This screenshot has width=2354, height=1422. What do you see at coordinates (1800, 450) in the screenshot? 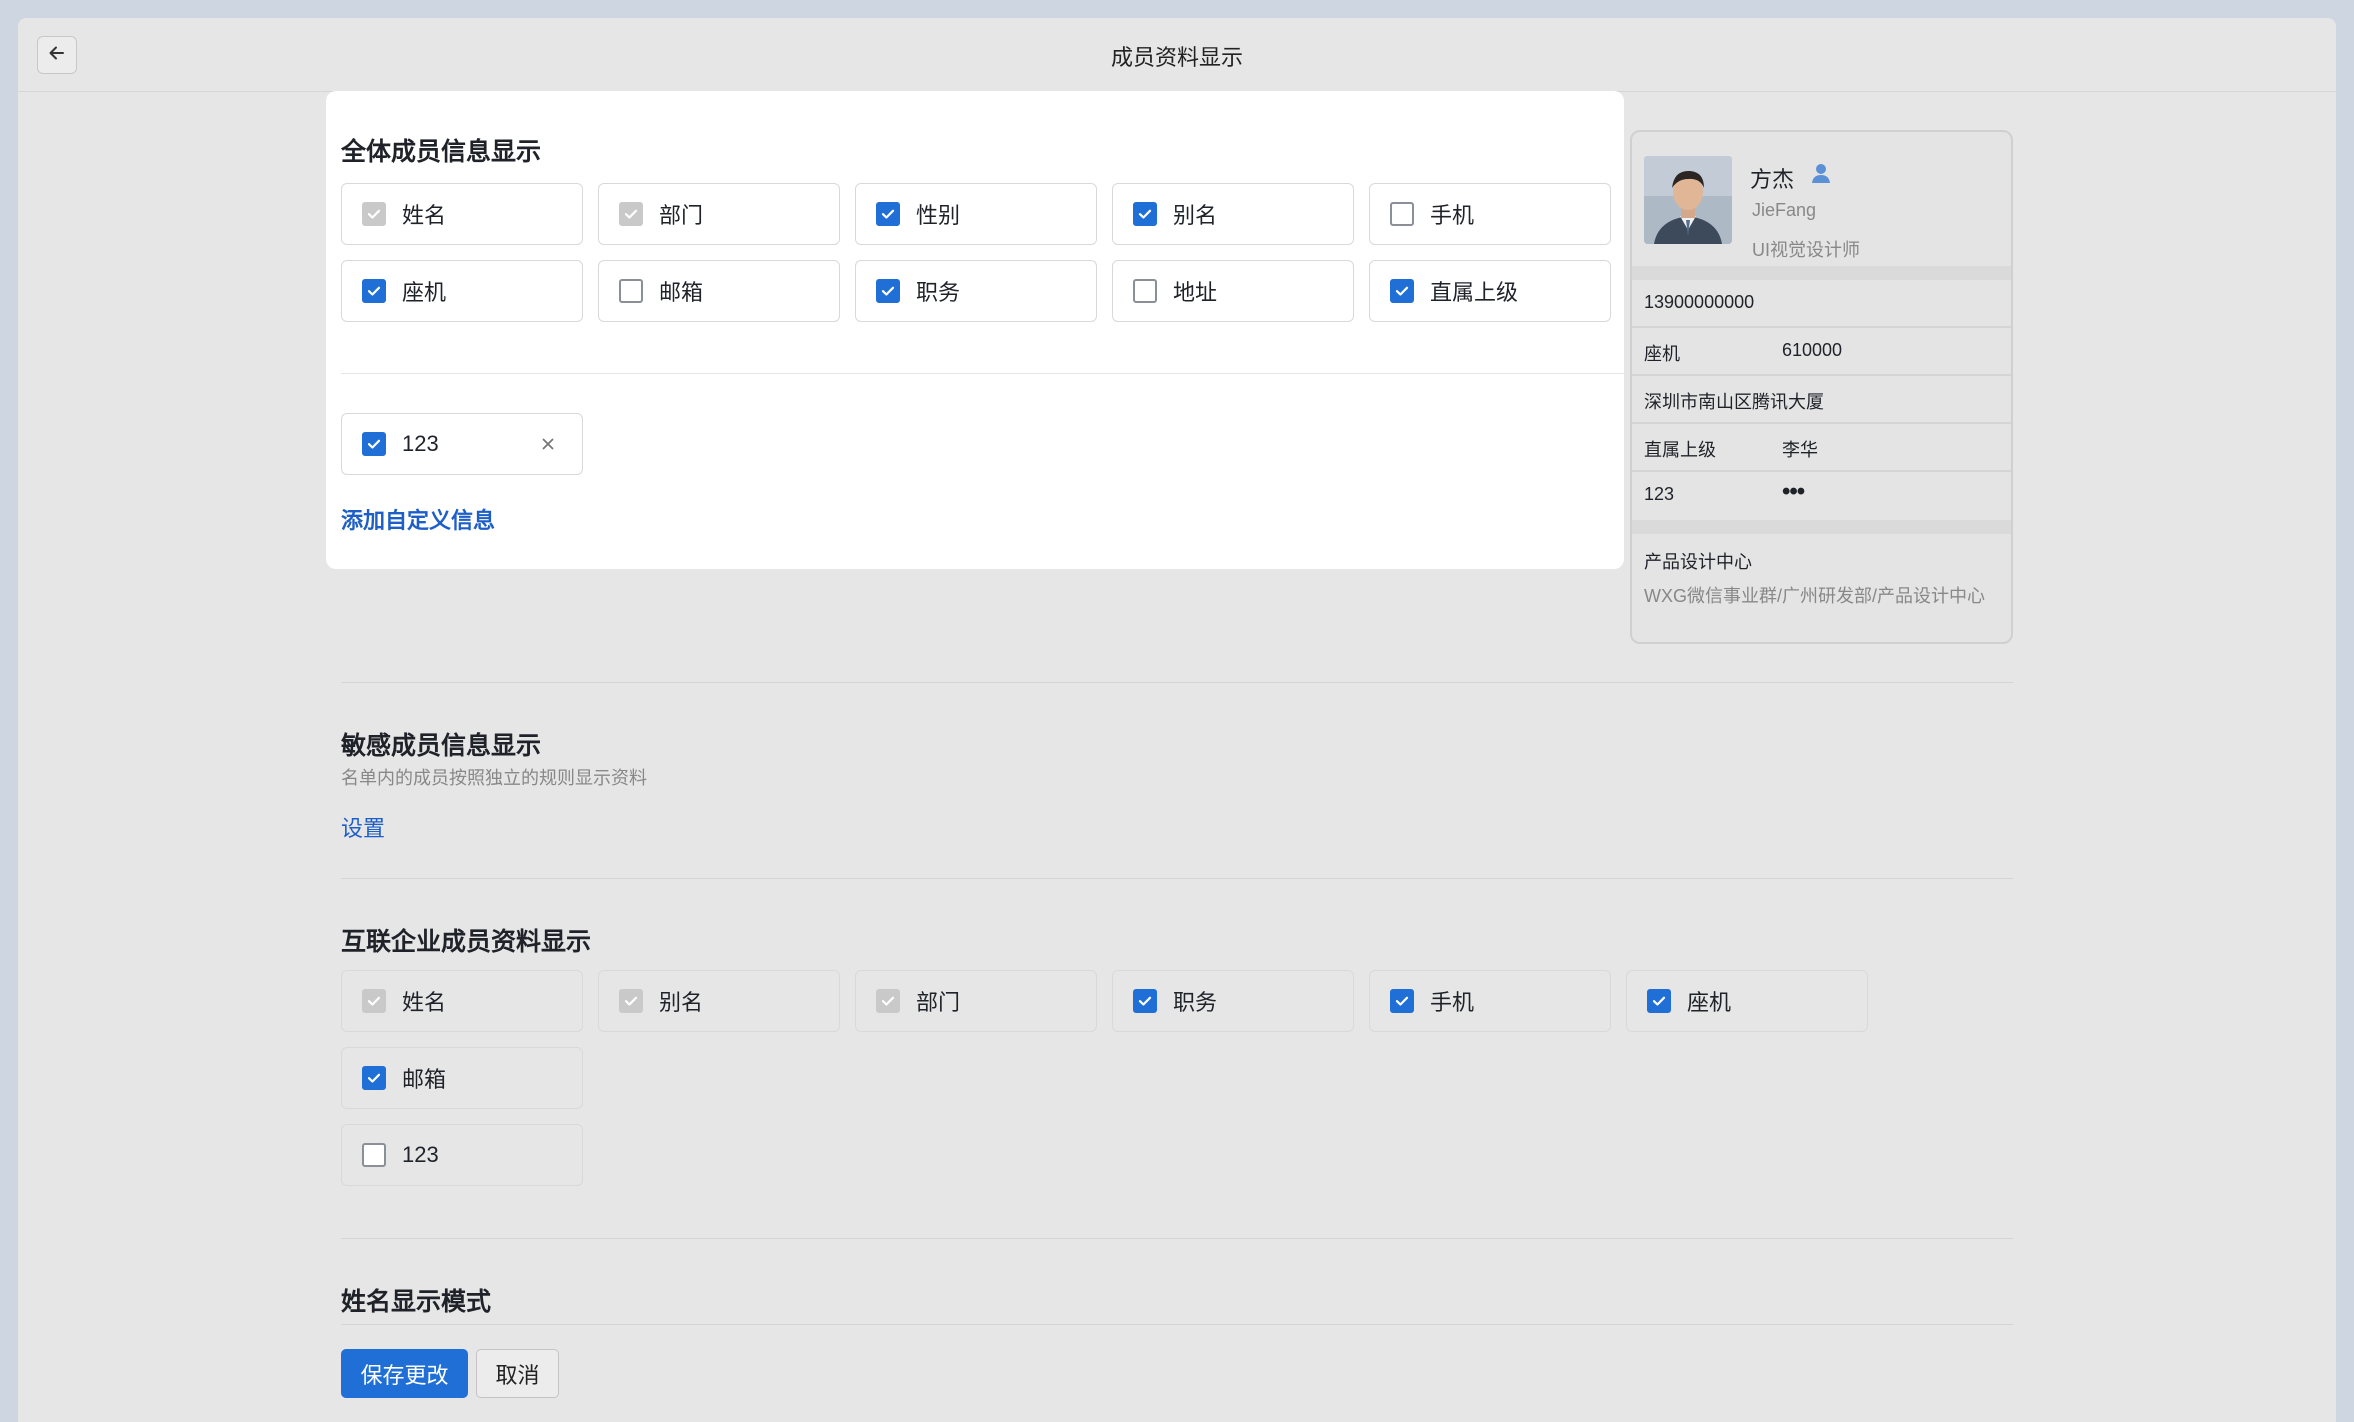
I see `preview-manager-value: 李华` at bounding box center [1800, 450].